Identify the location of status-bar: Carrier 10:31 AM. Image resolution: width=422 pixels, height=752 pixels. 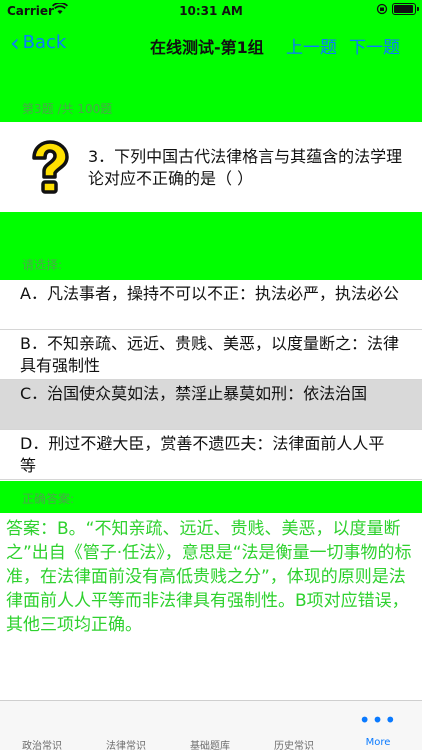
(211, 11).